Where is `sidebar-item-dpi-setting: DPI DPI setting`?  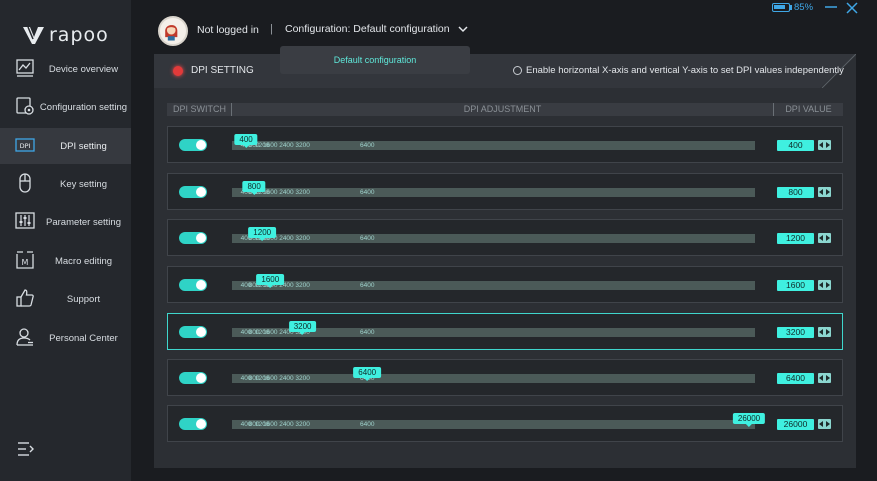
sidebar-item-dpi-setting: DPI DPI setting is located at coordinates (65, 146).